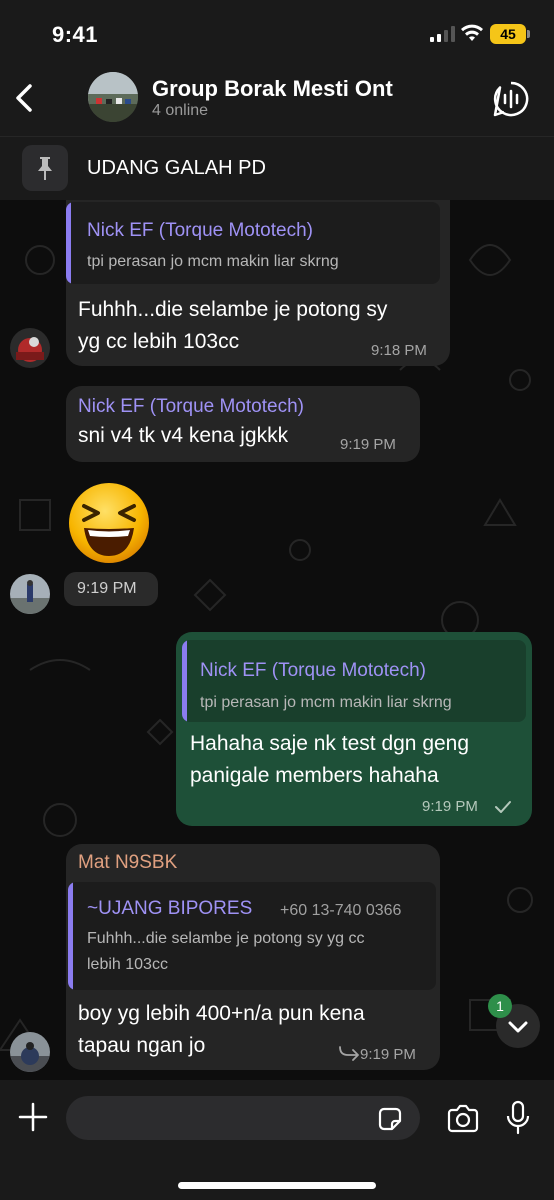 This screenshot has width=554, height=1200. What do you see at coordinates (75, 34) in the screenshot?
I see `status-time: 9:41` at bounding box center [75, 34].